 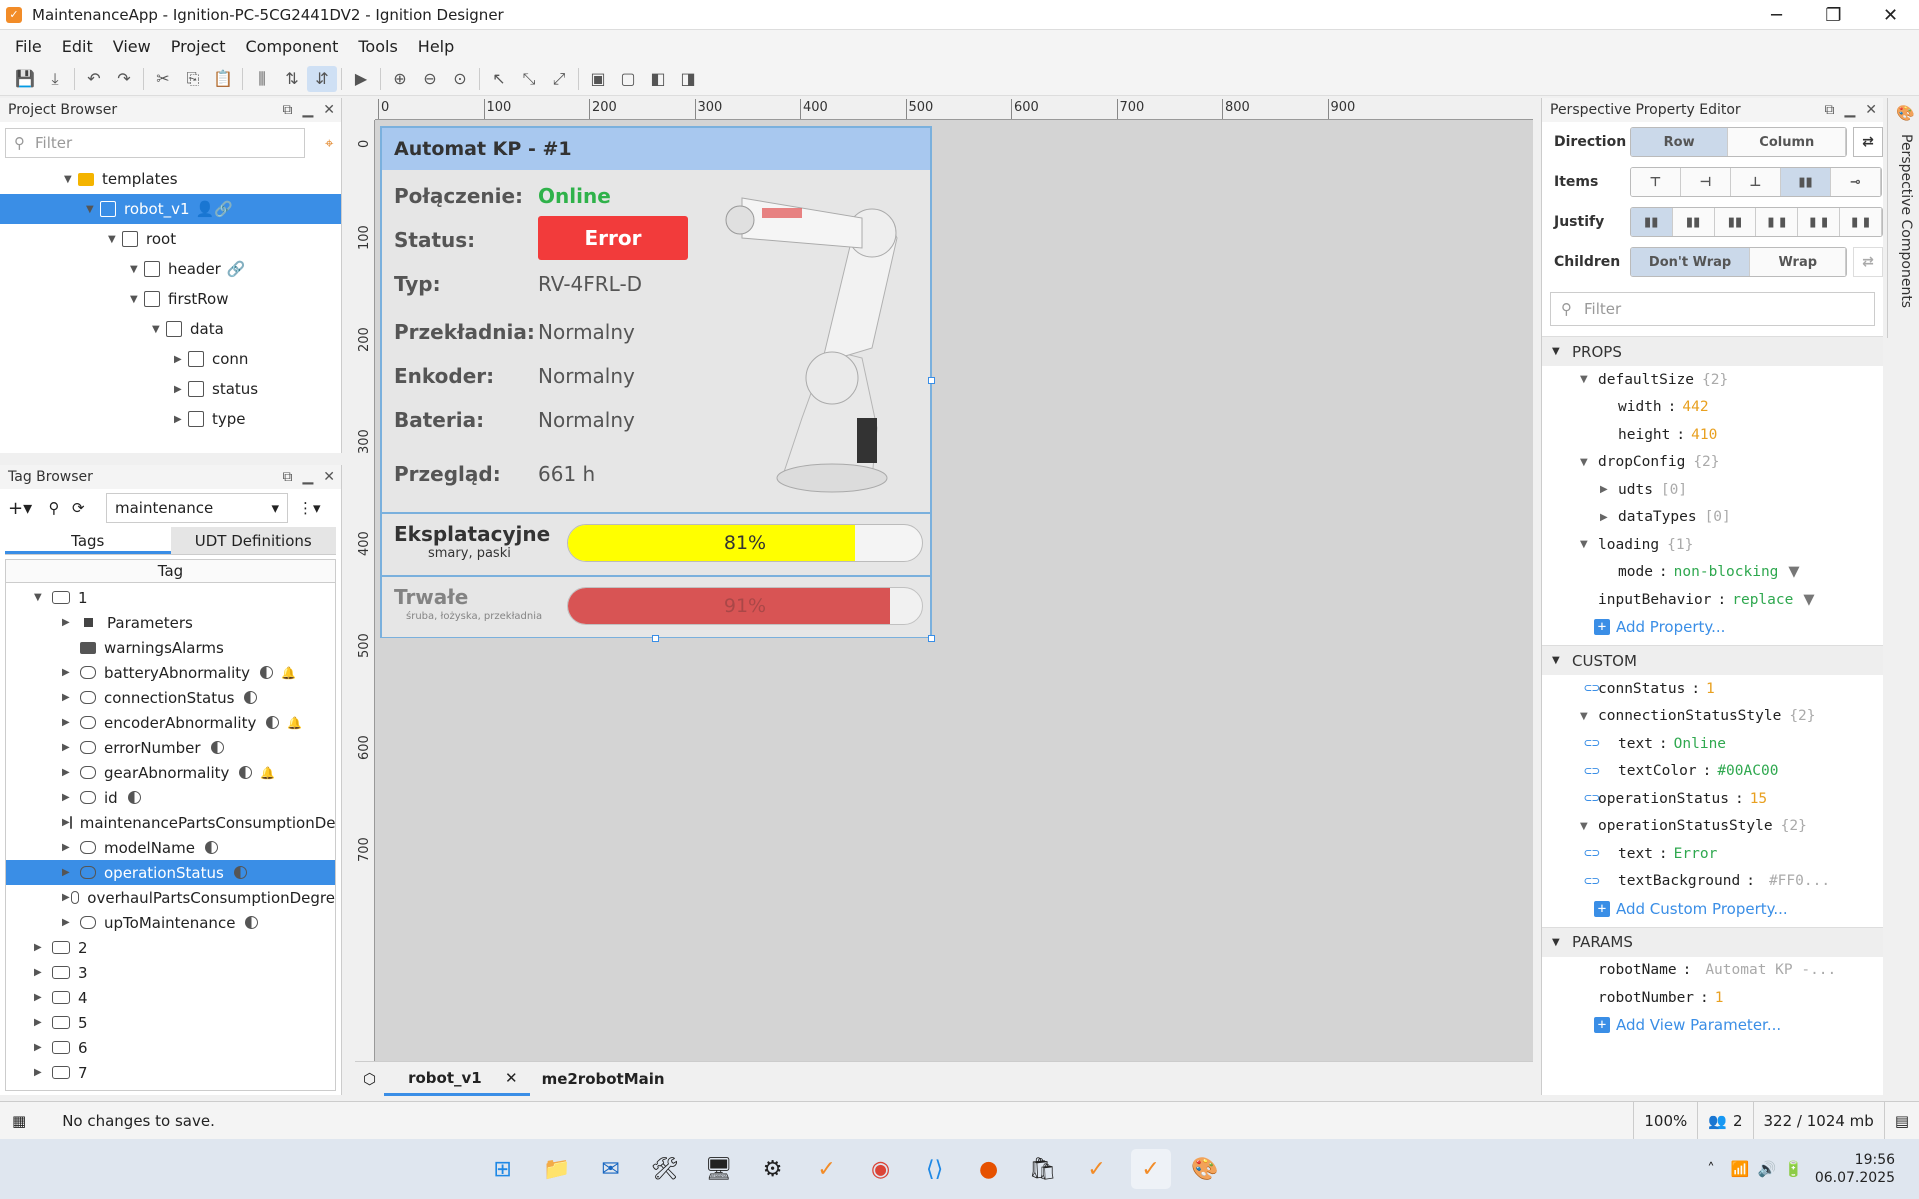 I want to click on property-row: ⊂⊃ textColor: #00AC00, so click(x=1731, y=772).